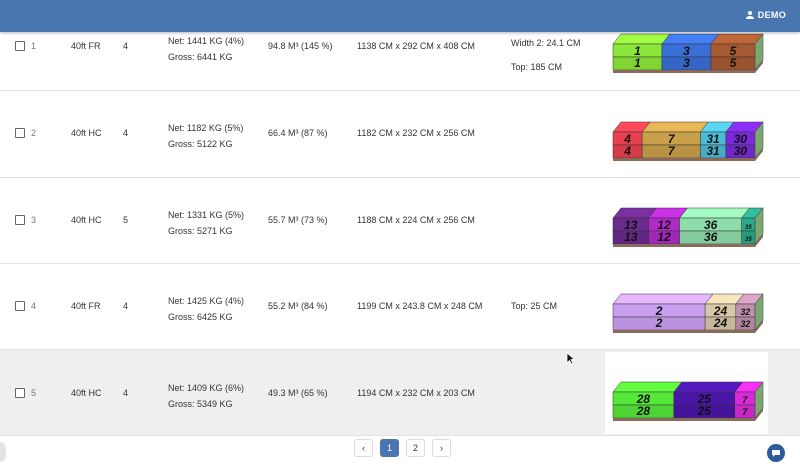  I want to click on prev-page-button: ‹, so click(363, 448).